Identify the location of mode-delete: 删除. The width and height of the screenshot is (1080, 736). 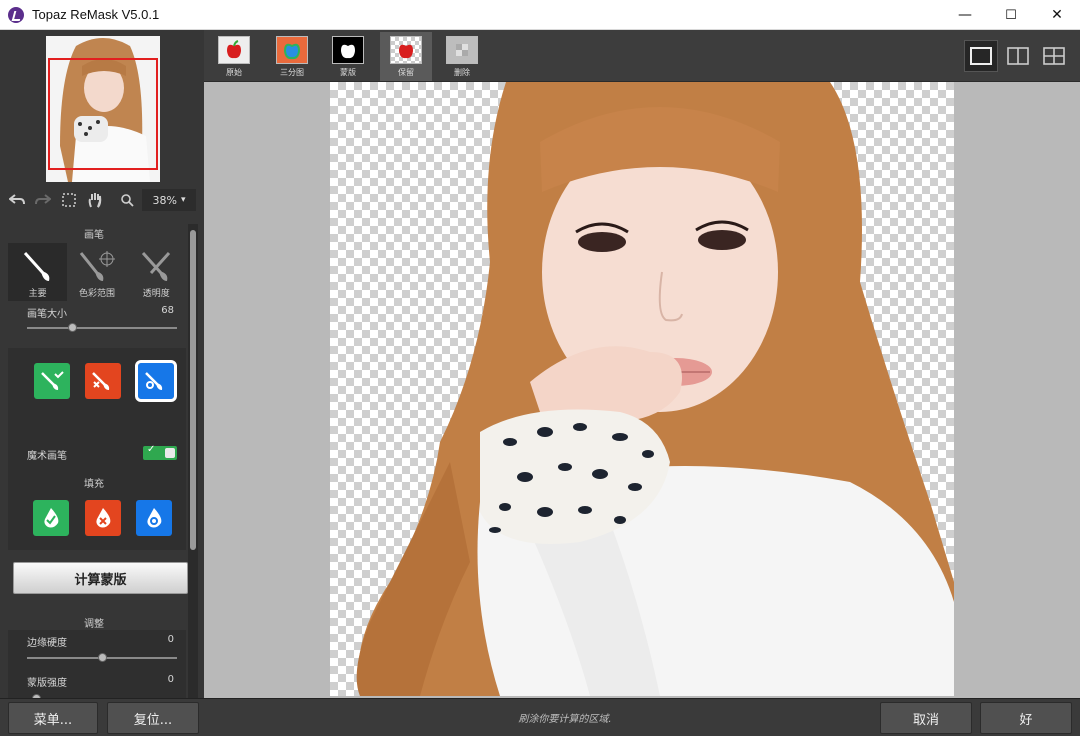
(462, 56).